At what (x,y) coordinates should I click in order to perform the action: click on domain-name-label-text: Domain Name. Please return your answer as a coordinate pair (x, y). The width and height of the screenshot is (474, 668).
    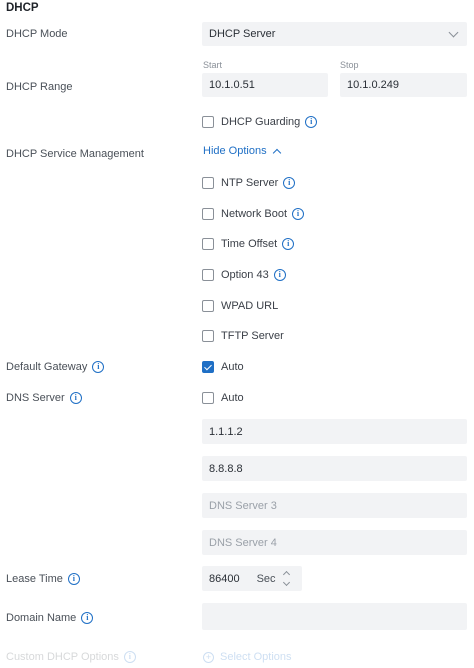
    Looking at the image, I should click on (41, 618).